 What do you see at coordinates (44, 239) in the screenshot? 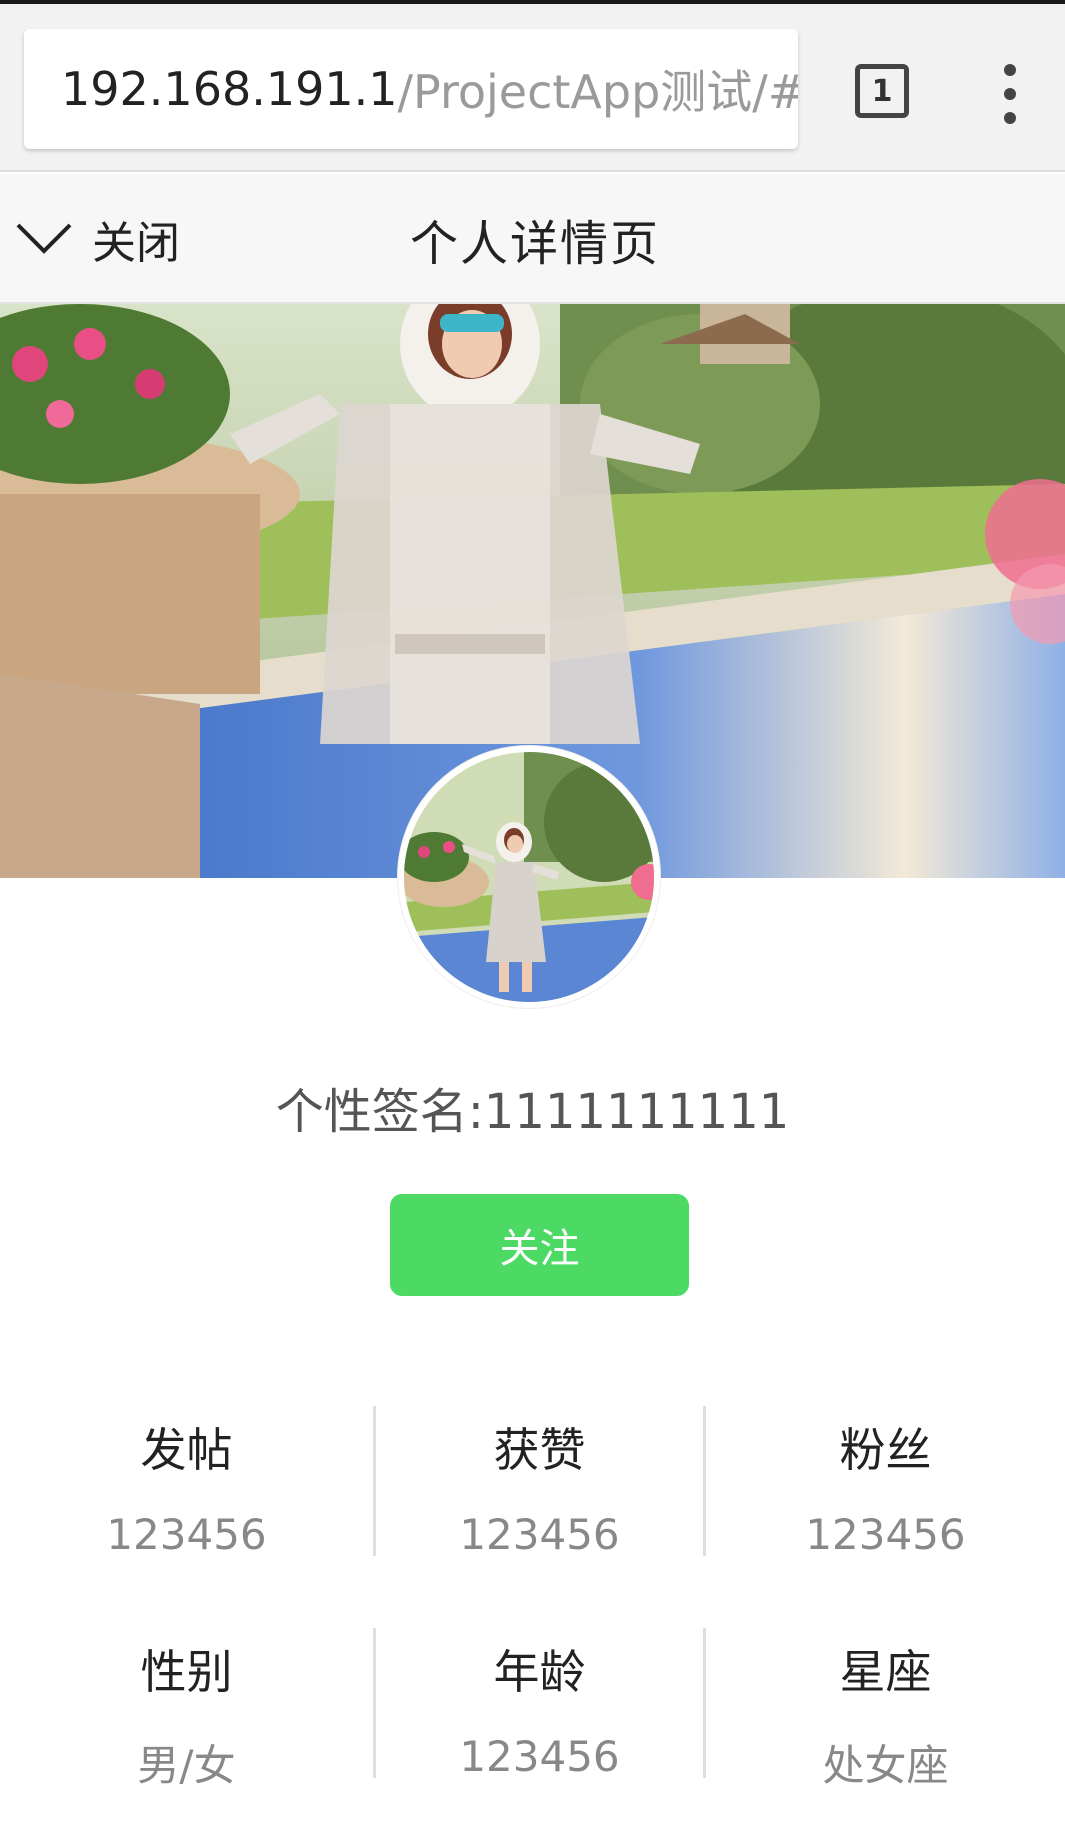
I see `chevron-down-icon` at bounding box center [44, 239].